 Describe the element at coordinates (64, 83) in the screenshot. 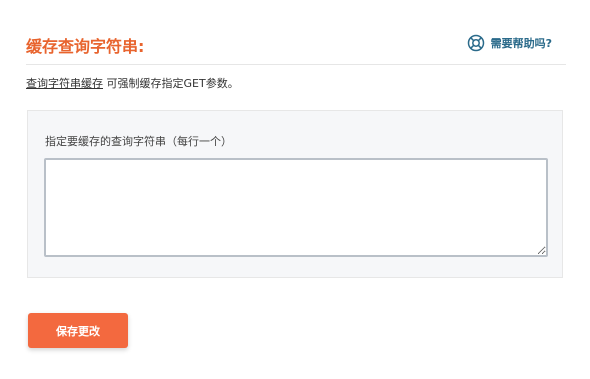

I see `query-string-cache-link: 查询字符串缓存` at that location.